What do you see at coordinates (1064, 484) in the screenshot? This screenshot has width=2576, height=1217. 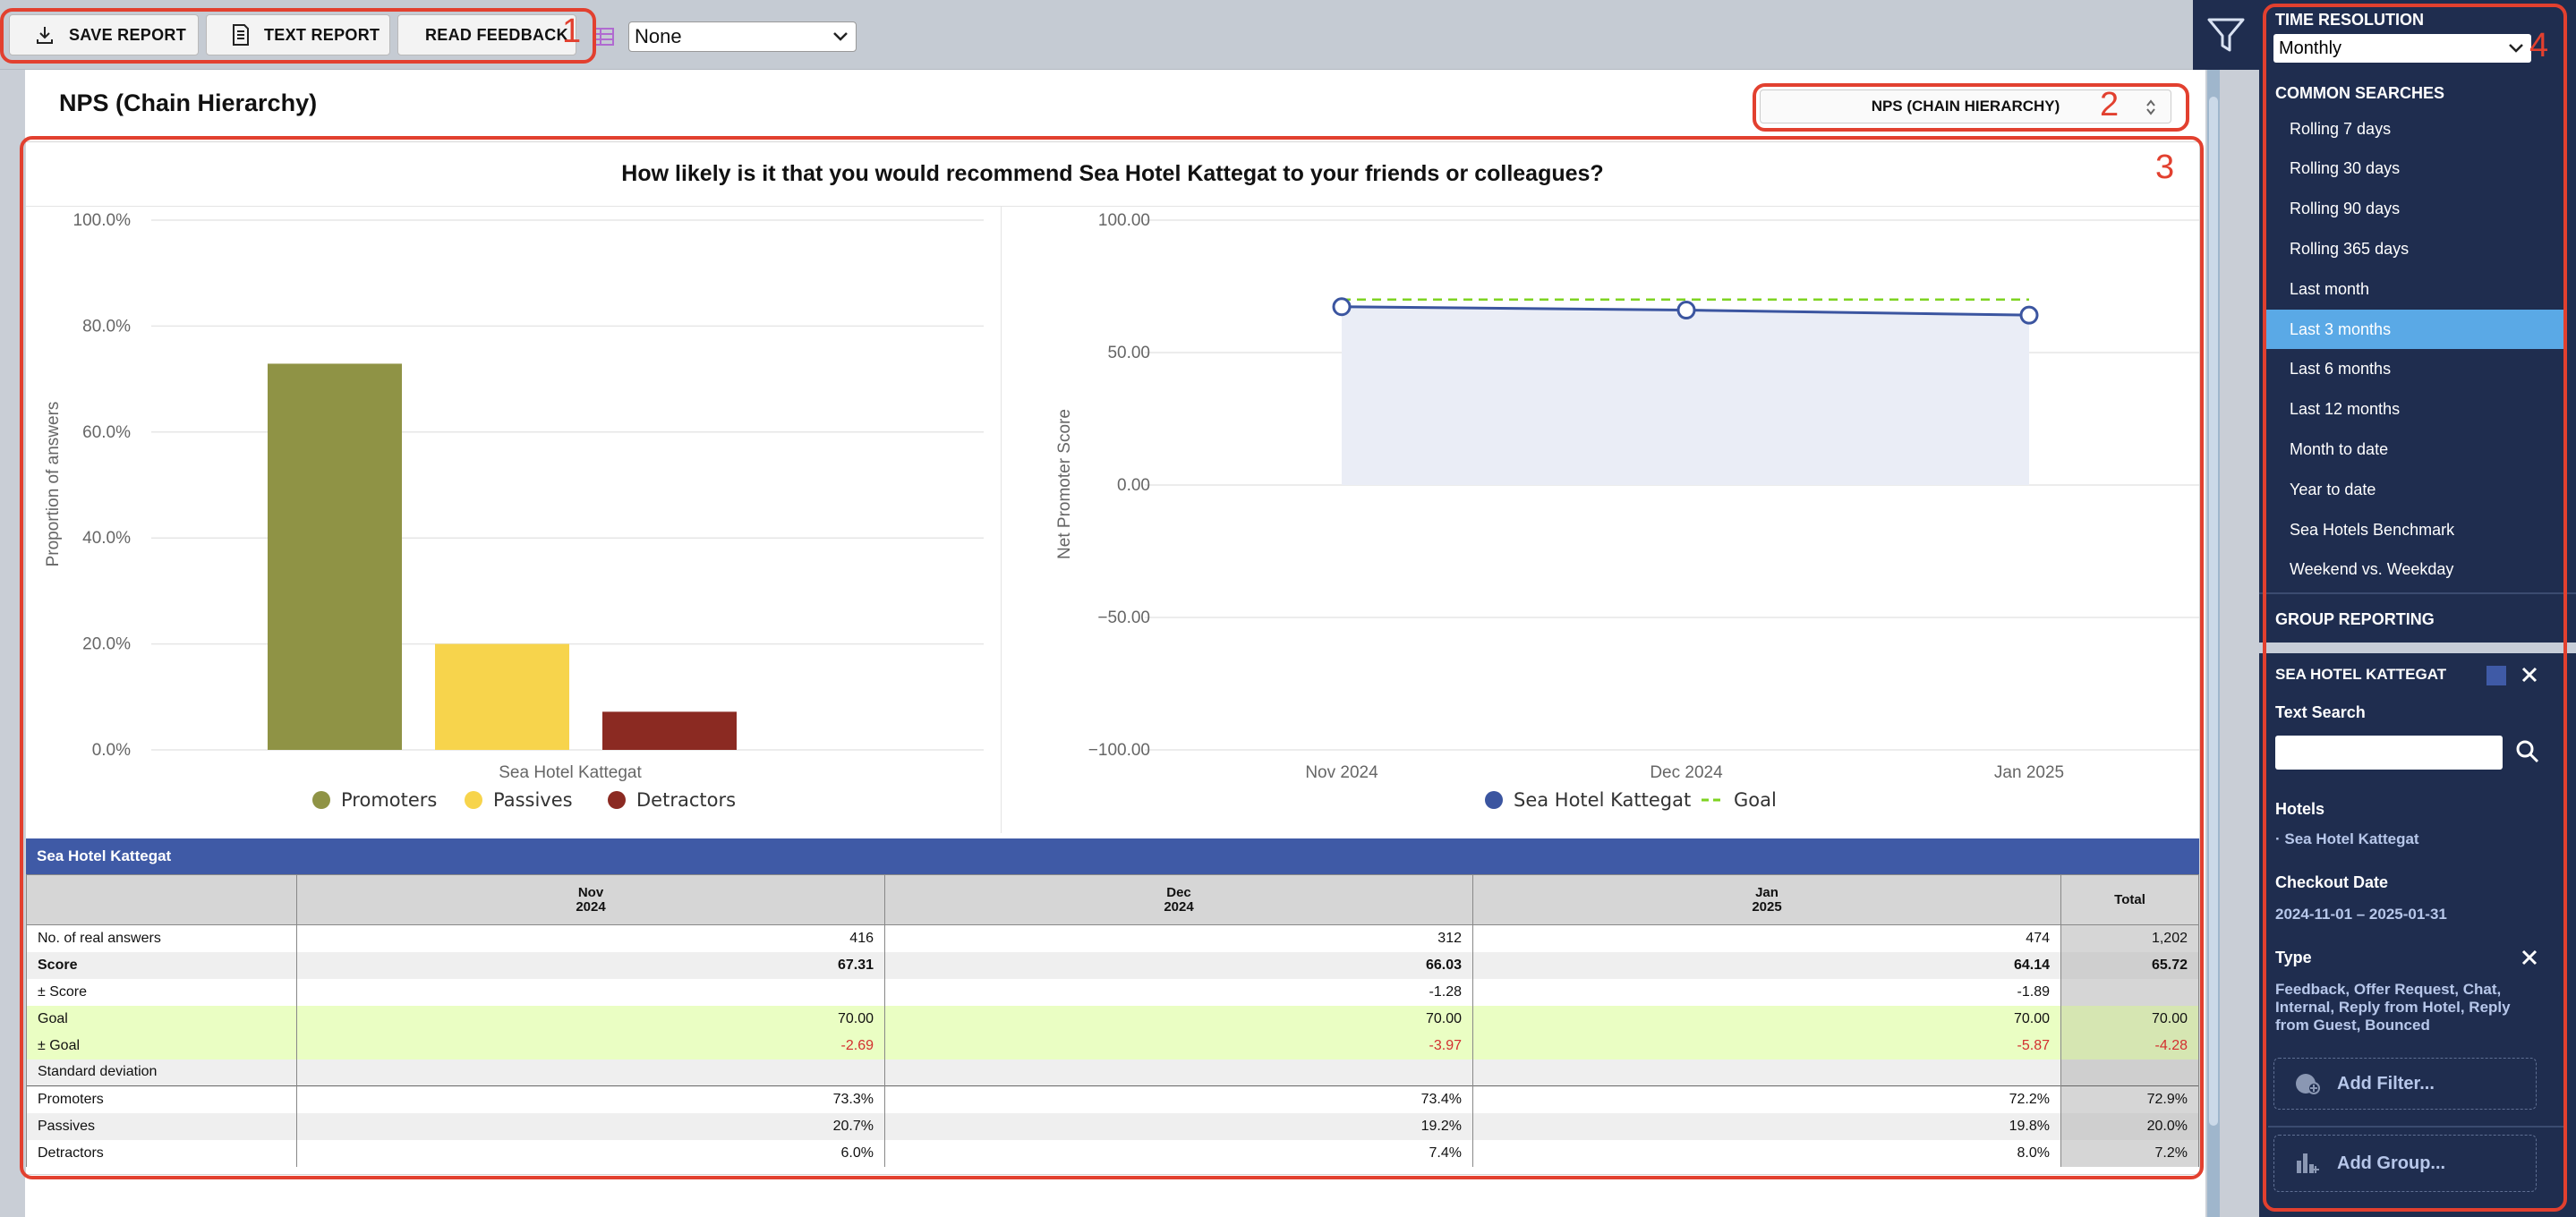 I see `line-y-axis-label: Net Promoter Score` at bounding box center [1064, 484].